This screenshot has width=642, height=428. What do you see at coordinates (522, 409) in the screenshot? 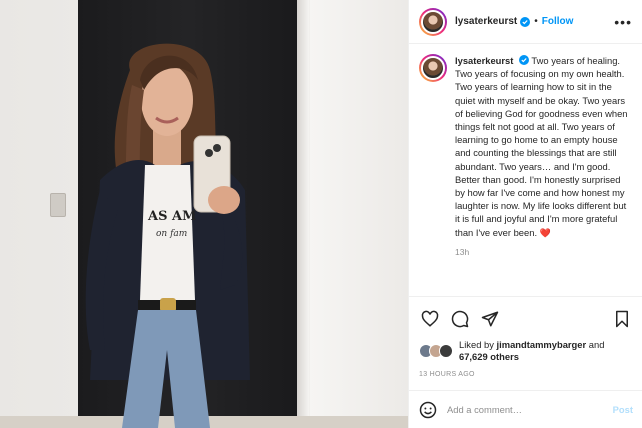
I see `comment-input` at bounding box center [522, 409].